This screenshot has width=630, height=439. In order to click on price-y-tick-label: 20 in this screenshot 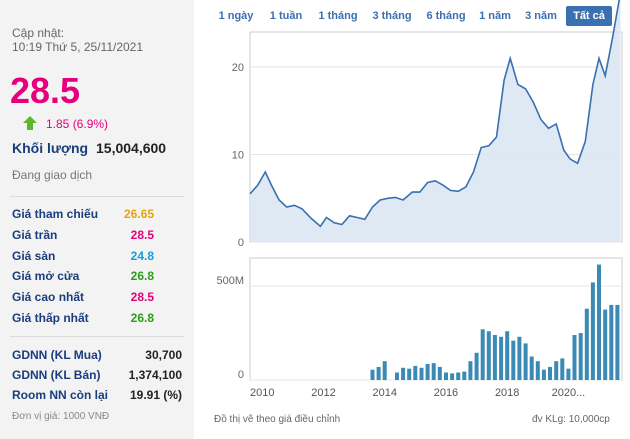, I will do `click(238, 68)`.